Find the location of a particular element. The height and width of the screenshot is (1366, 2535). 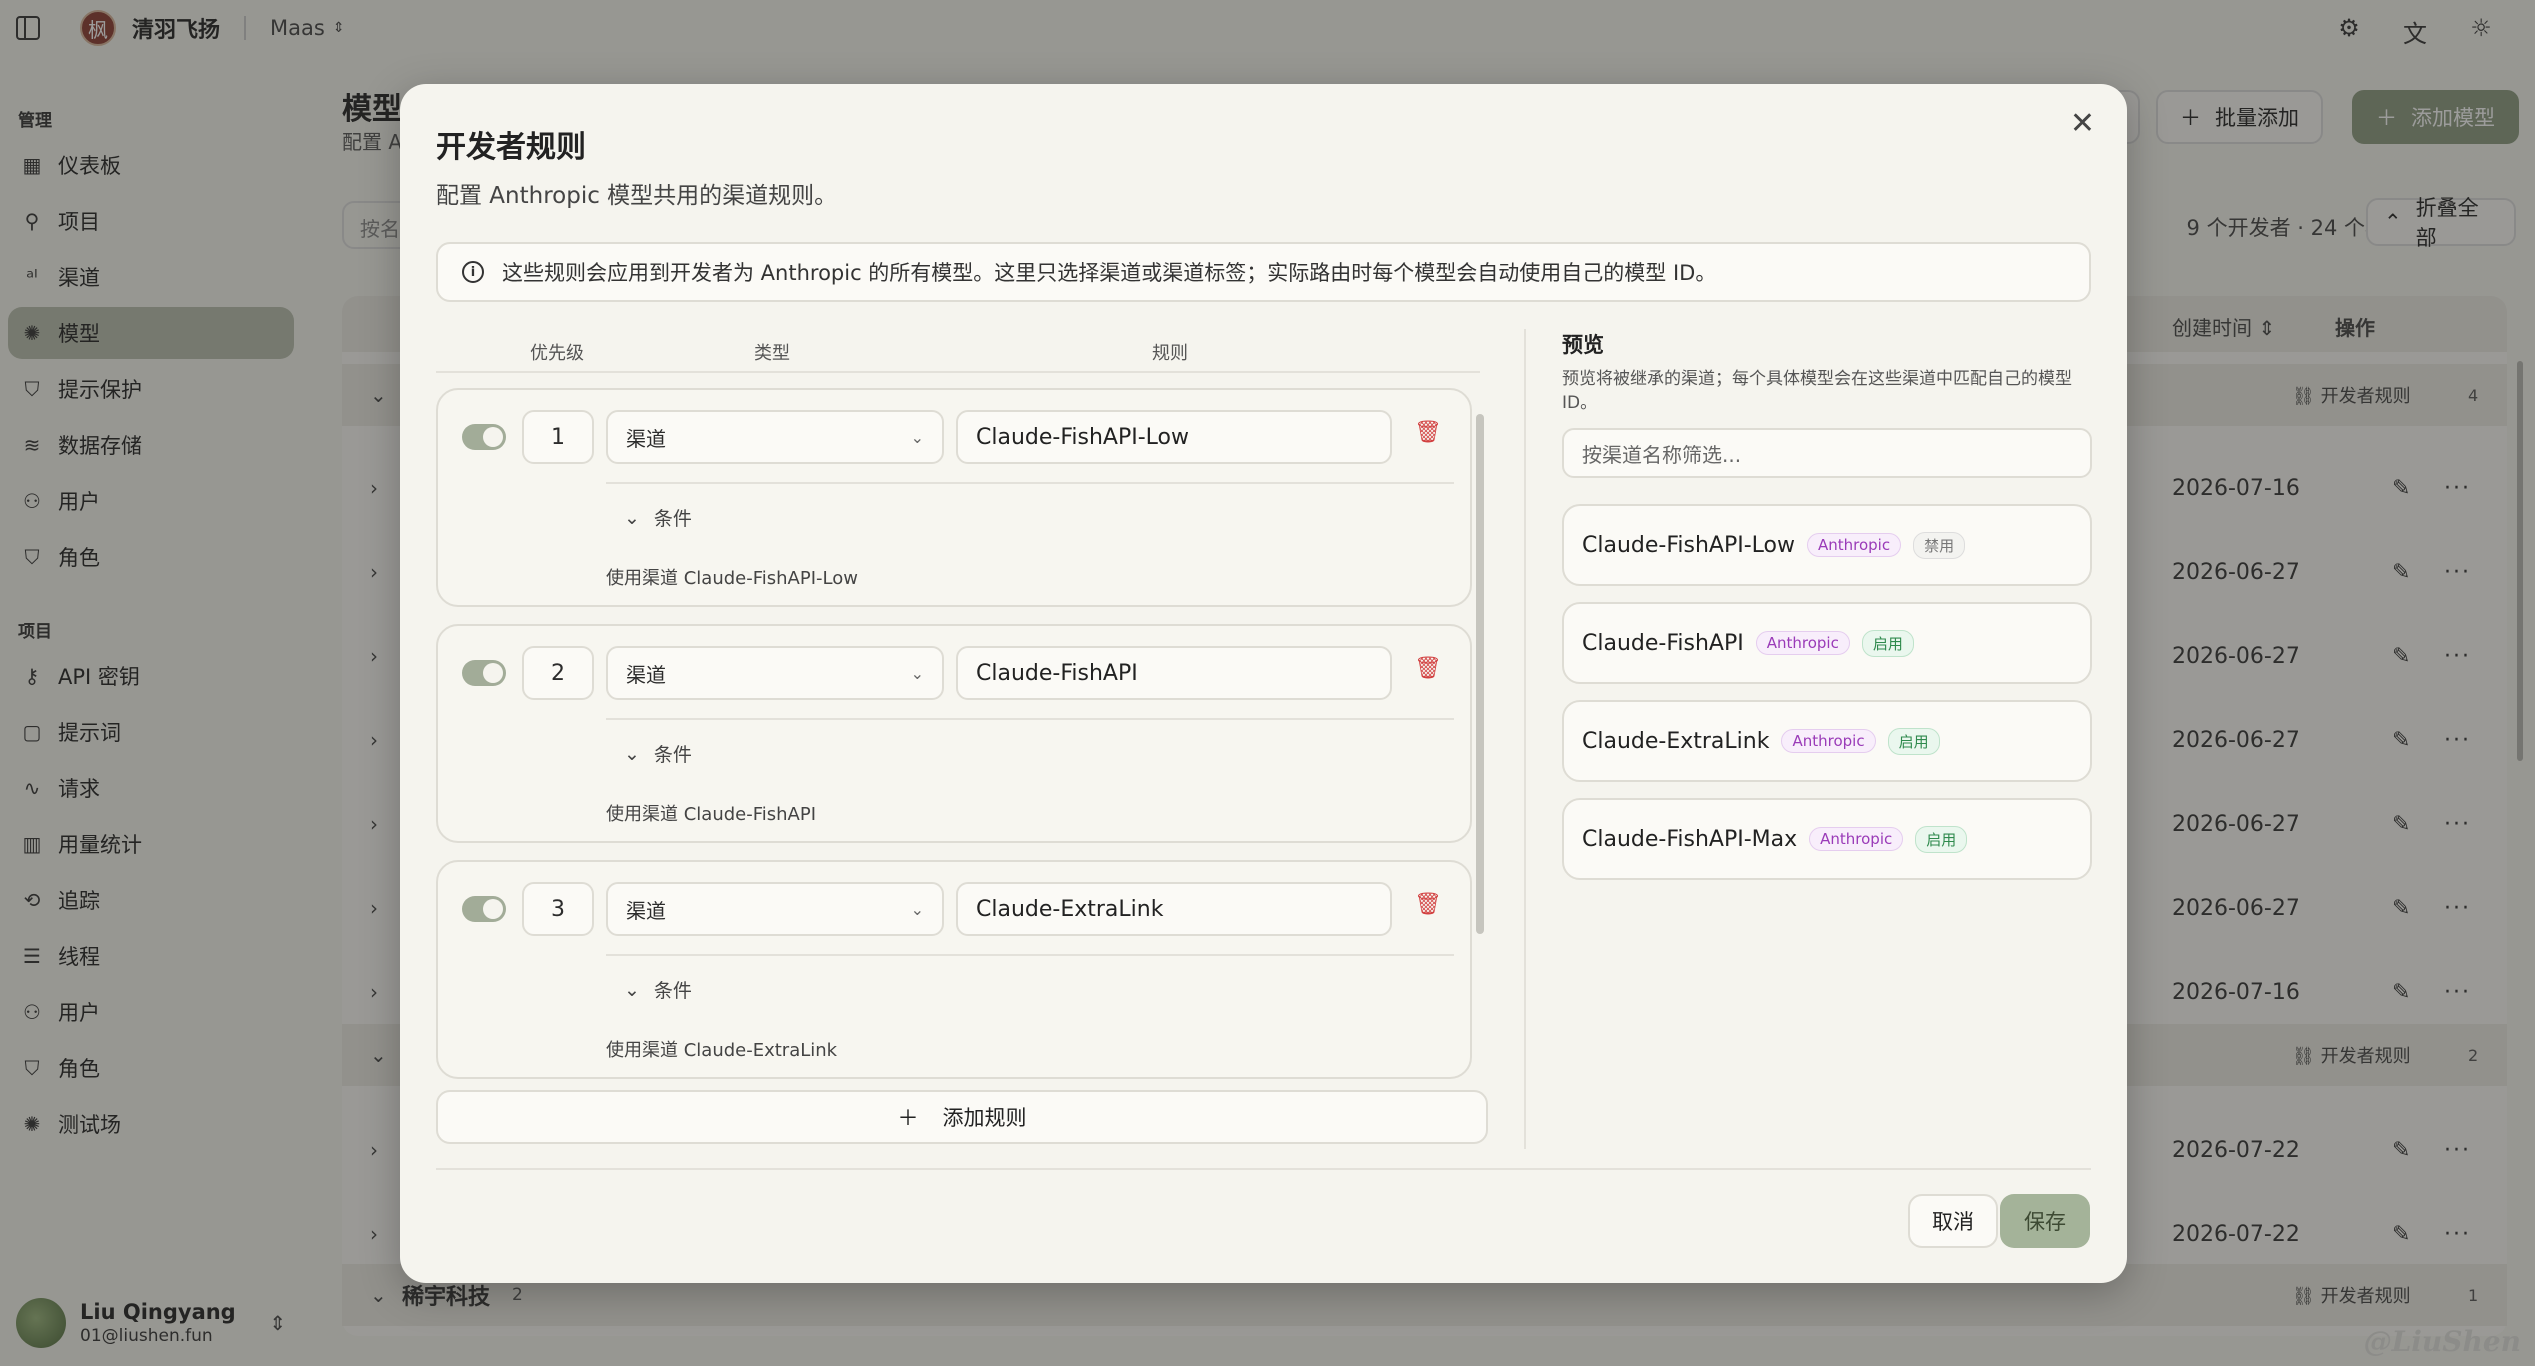

col-rule: 规则 is located at coordinates (1170, 353).